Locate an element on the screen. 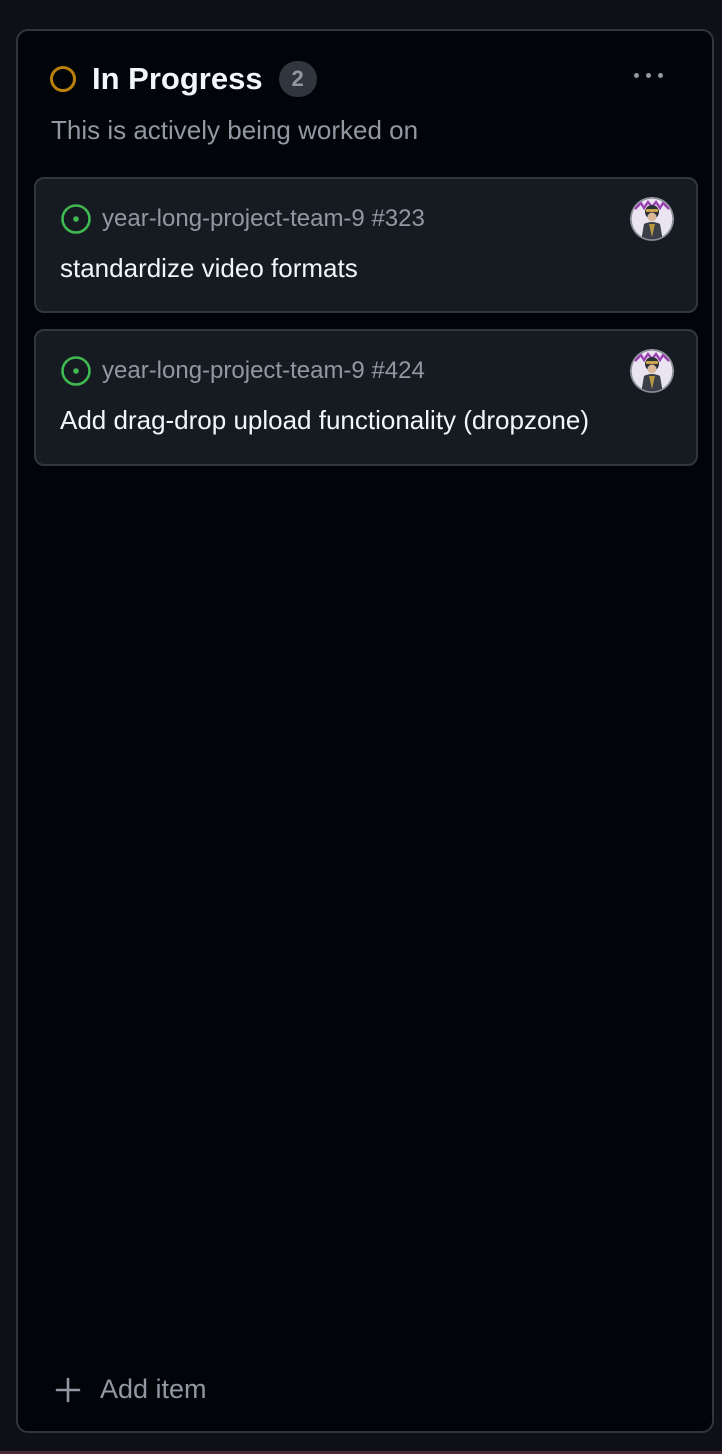 The width and height of the screenshot is (722, 1454). card-title: standardize video formats is located at coordinates (209, 268).